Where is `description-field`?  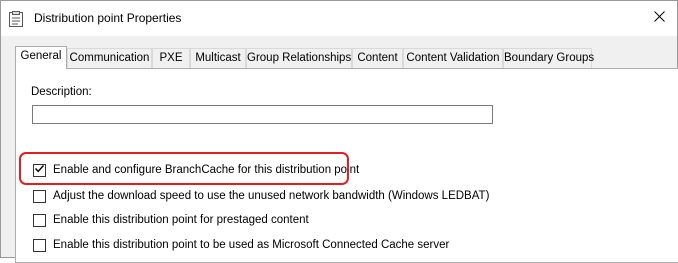
description-field is located at coordinates (262, 114).